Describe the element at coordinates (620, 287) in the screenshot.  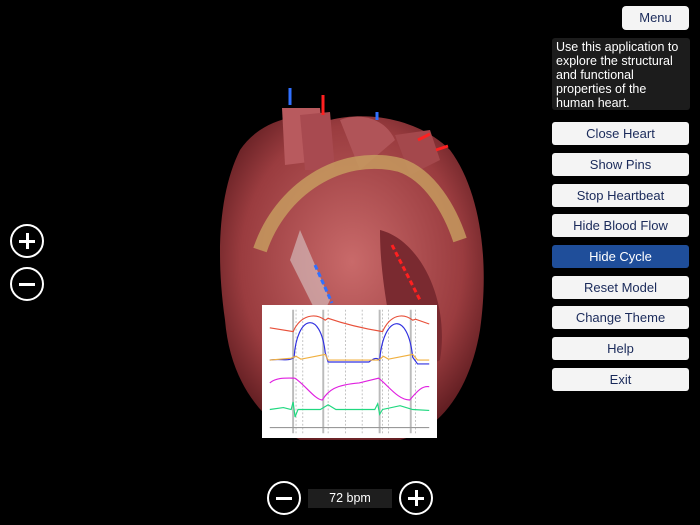
I see `reset-model-button: Reset Model` at that location.